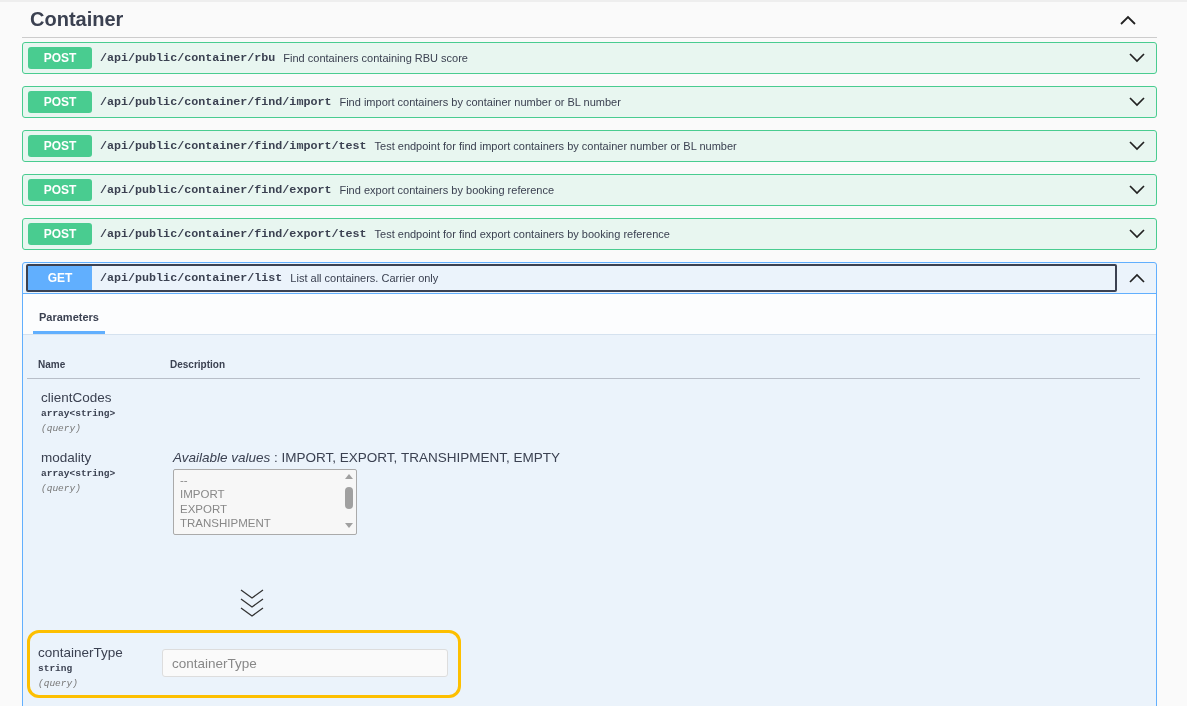  What do you see at coordinates (571, 278) in the screenshot?
I see `operation-summary: GET /api/public/container/list List all containers. Carrier only` at bounding box center [571, 278].